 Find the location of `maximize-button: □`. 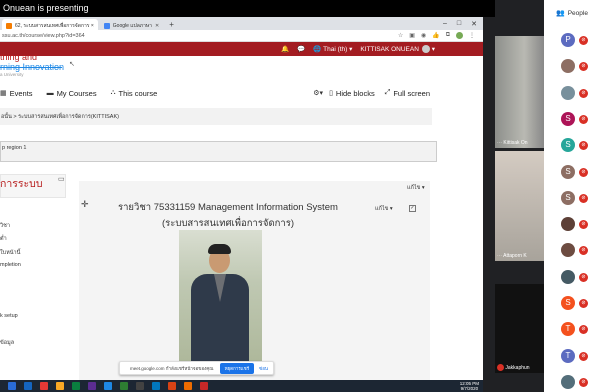

maximize-button: □ is located at coordinates (459, 24).